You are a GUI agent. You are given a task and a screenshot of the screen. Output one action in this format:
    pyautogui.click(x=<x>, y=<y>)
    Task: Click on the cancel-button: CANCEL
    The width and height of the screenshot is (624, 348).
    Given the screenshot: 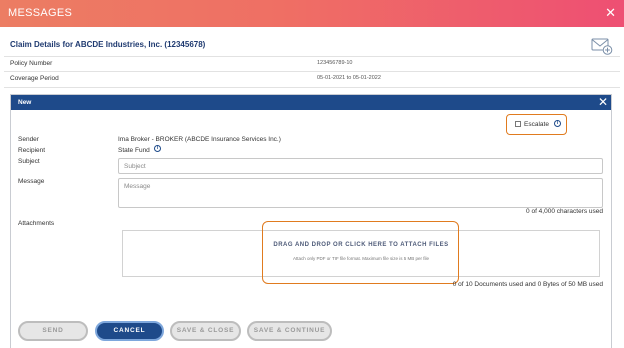 What is the action you would take?
    pyautogui.click(x=129, y=331)
    